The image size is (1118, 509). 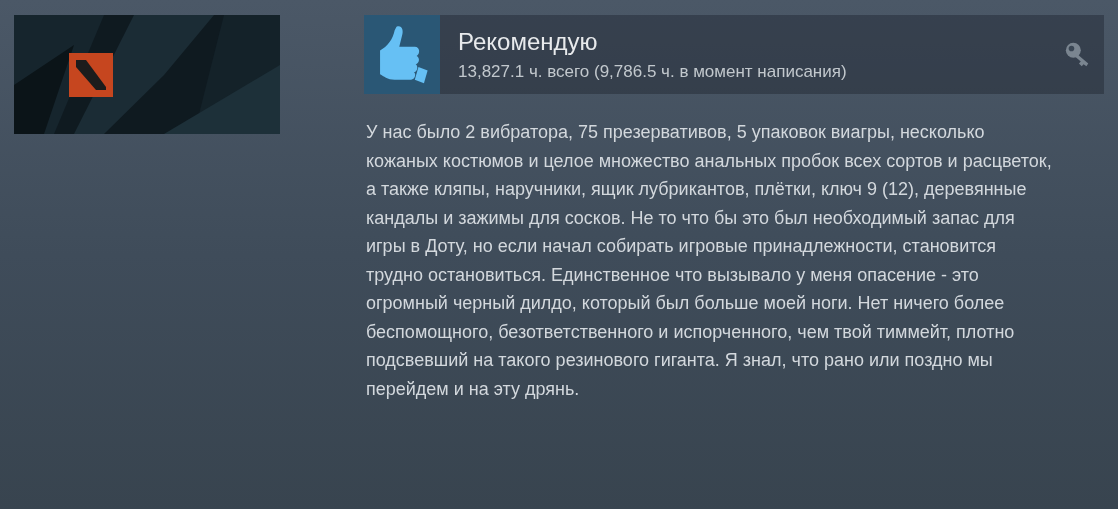 What do you see at coordinates (528, 41) in the screenshot?
I see `review-verdict: Рекомендую` at bounding box center [528, 41].